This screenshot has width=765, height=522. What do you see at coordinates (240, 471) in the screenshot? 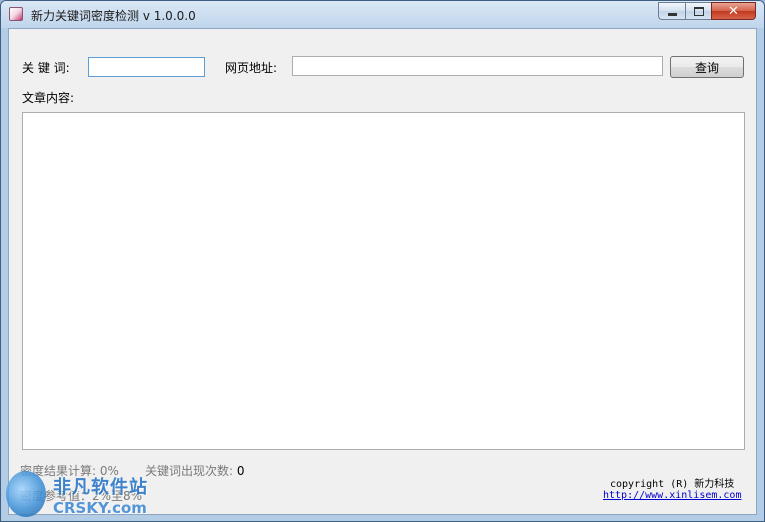
I see `count-value: 0` at bounding box center [240, 471].